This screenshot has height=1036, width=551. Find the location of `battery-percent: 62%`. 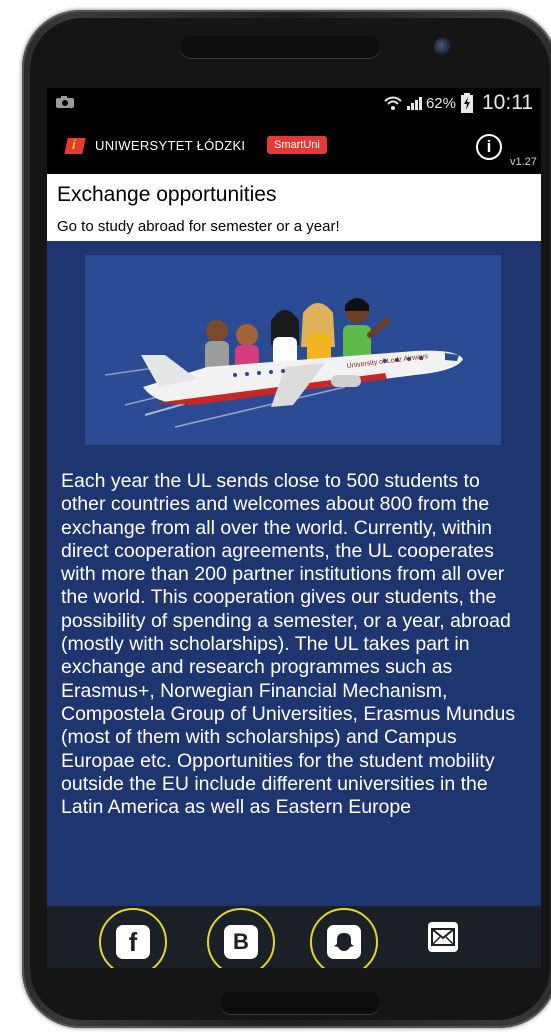

battery-percent: 62% is located at coordinates (440, 103).